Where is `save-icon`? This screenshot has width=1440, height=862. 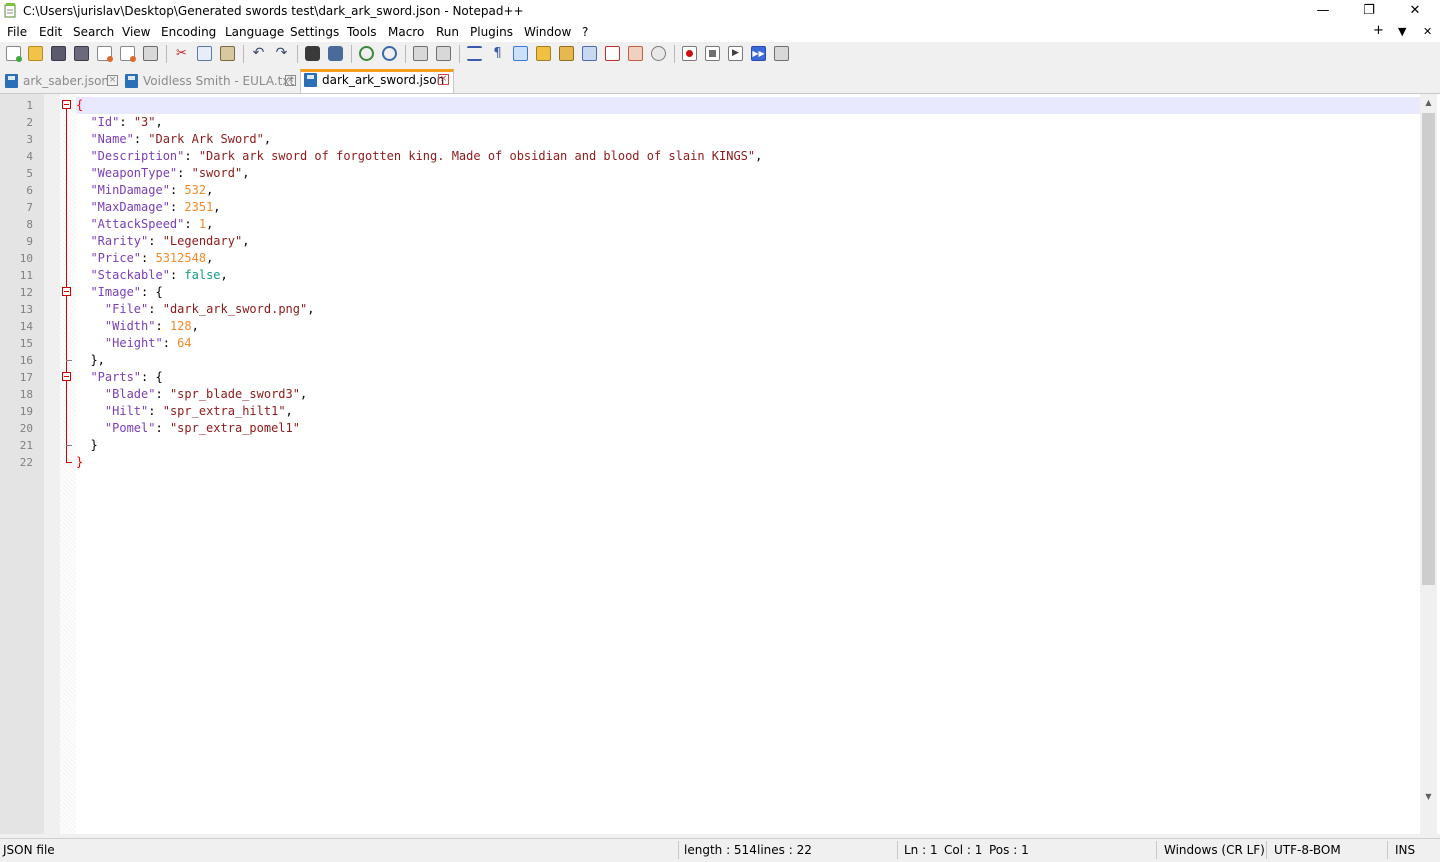 save-icon is located at coordinates (58, 53).